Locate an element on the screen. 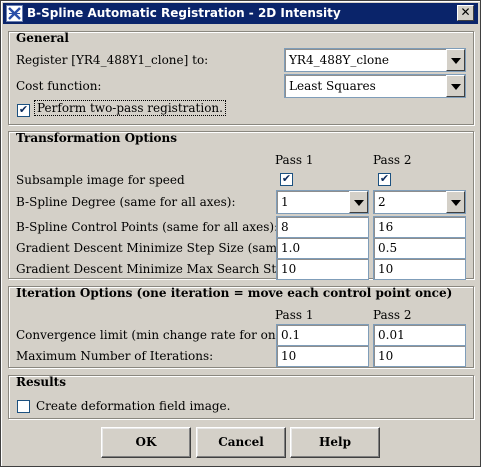  subsample-pass2-checkbox: ✔ is located at coordinates (384, 179).